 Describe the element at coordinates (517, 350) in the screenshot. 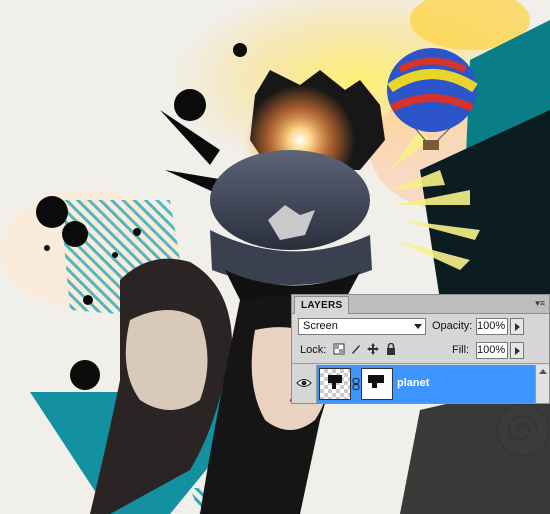

I see `fill-stepper` at that location.